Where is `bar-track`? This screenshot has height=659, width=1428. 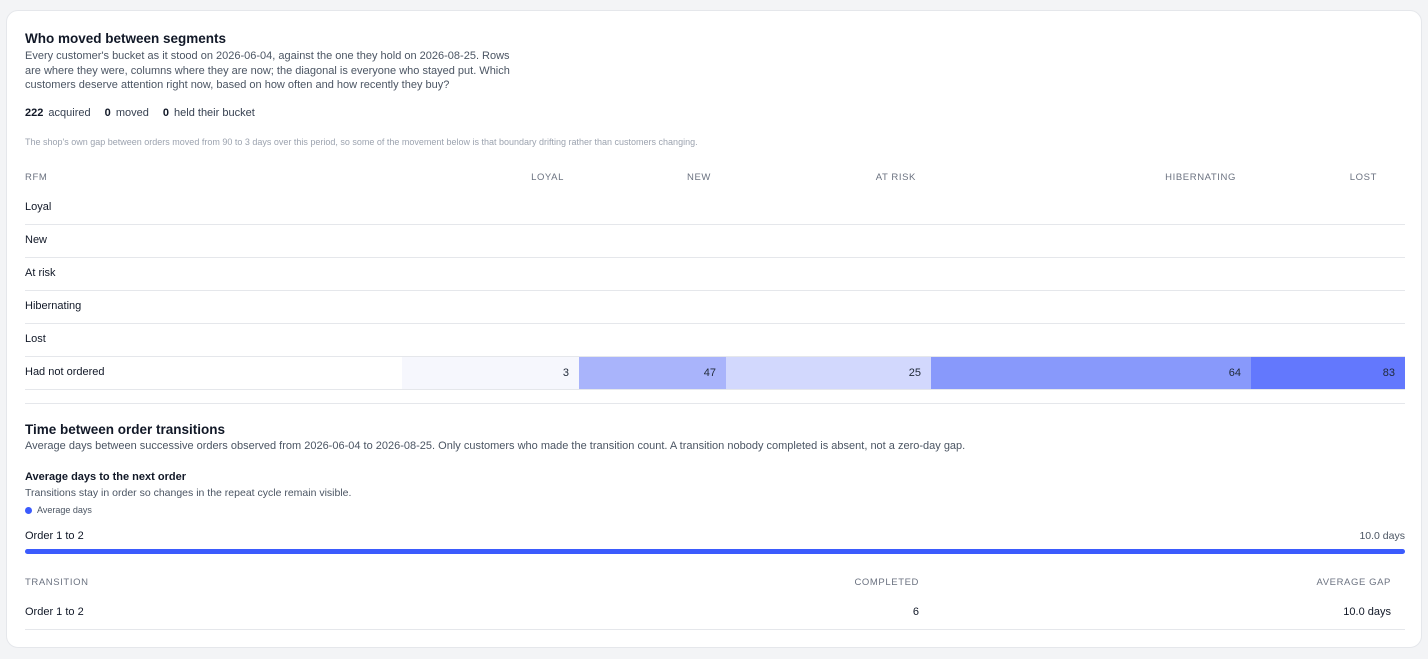 bar-track is located at coordinates (715, 551).